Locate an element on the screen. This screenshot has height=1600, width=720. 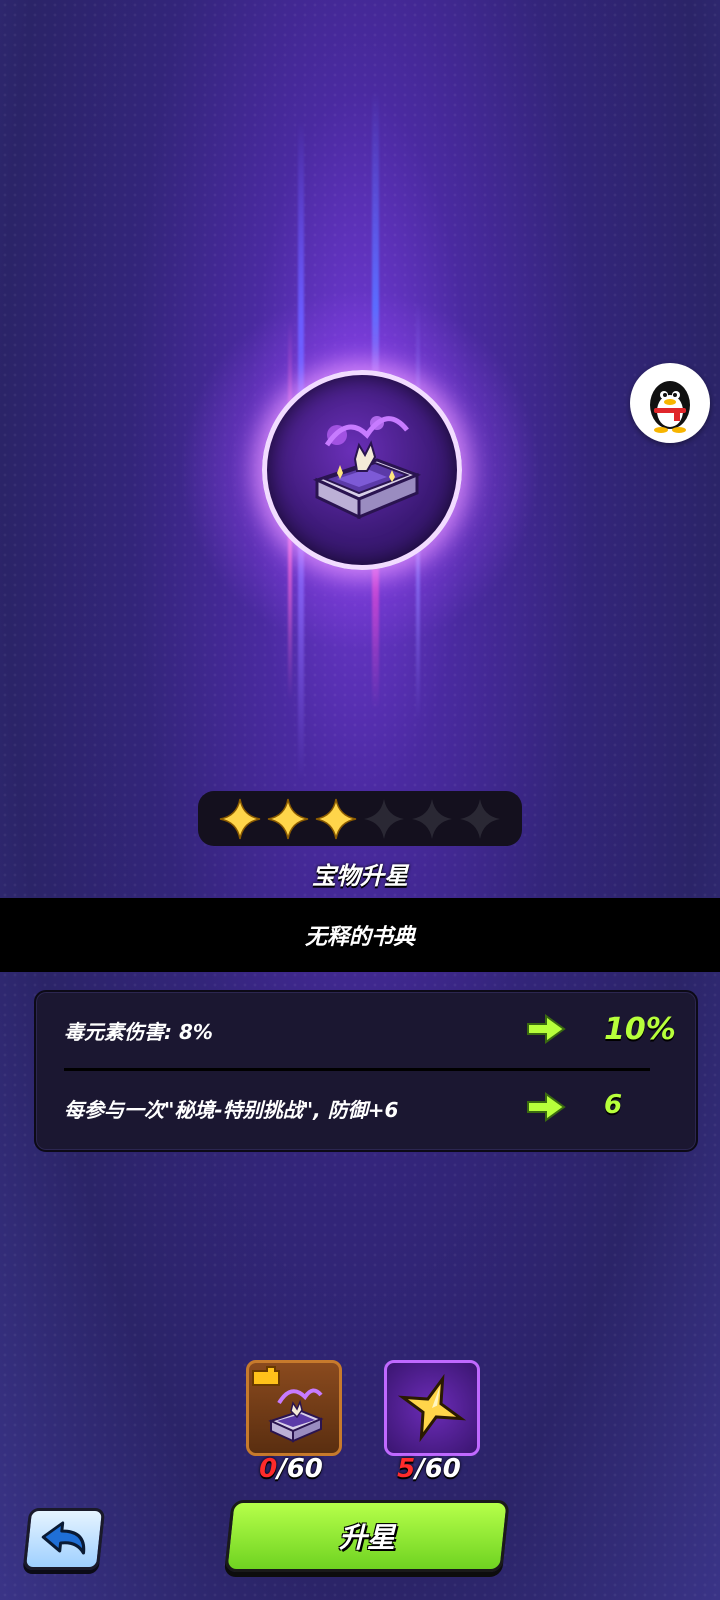
star-stone-icon is located at coordinates (432, 1408).